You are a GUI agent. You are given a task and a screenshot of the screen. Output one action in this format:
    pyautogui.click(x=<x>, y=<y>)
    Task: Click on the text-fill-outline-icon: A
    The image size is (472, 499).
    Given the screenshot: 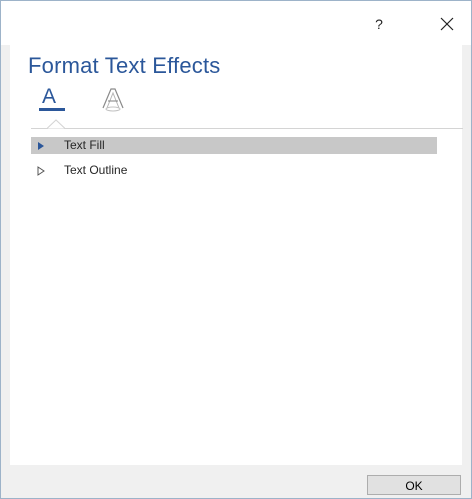 What is the action you would take?
    pyautogui.click(x=49, y=96)
    